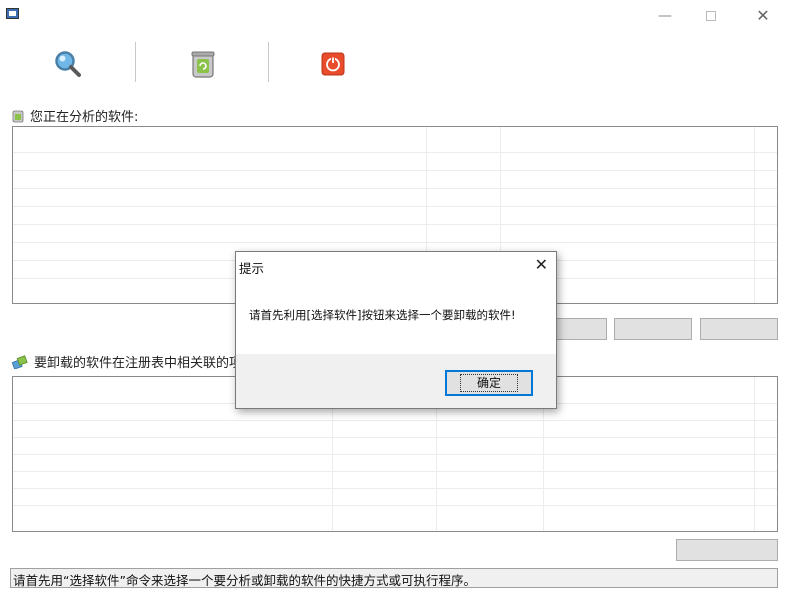  Describe the element at coordinates (138, 363) in the screenshot. I see `registry-section-title: 要卸载的软件在注册表中相关联的项` at that location.